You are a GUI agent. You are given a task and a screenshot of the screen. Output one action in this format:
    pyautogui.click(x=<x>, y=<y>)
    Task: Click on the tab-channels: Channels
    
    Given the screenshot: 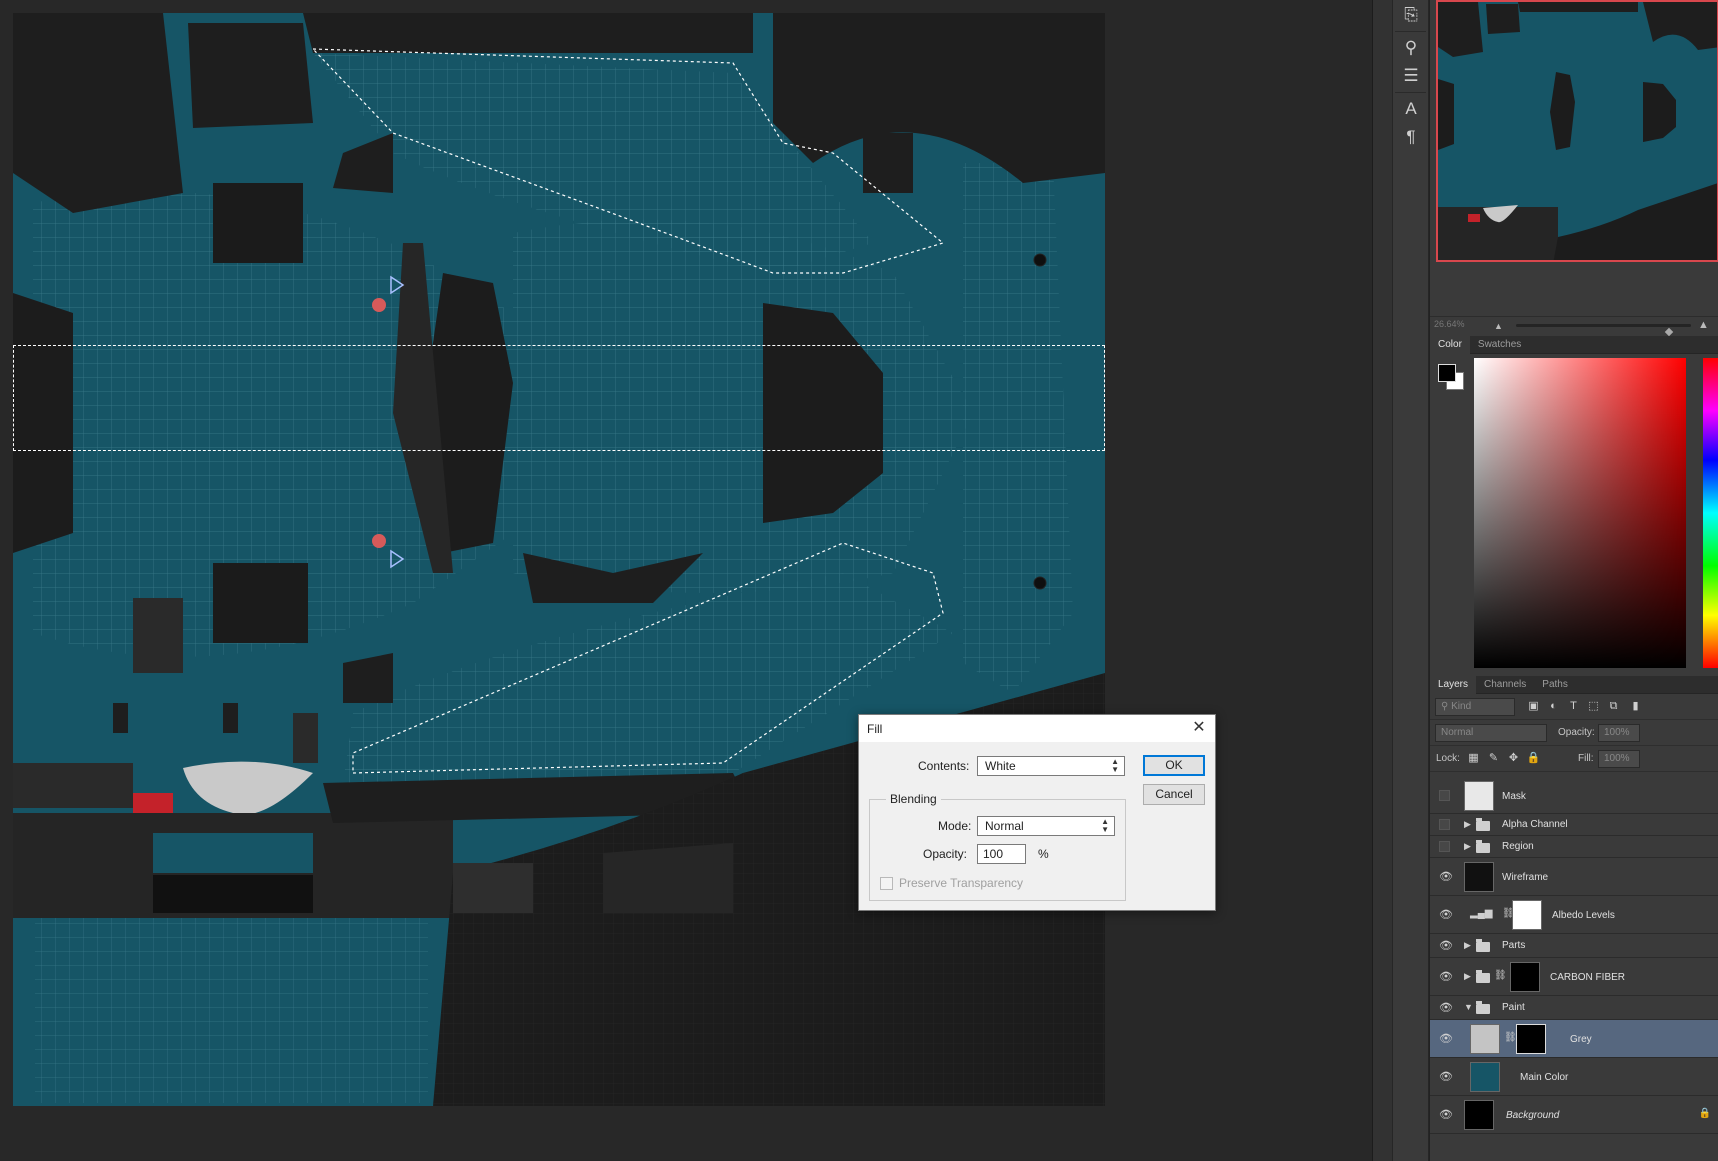 What is the action you would take?
    pyautogui.click(x=1505, y=685)
    